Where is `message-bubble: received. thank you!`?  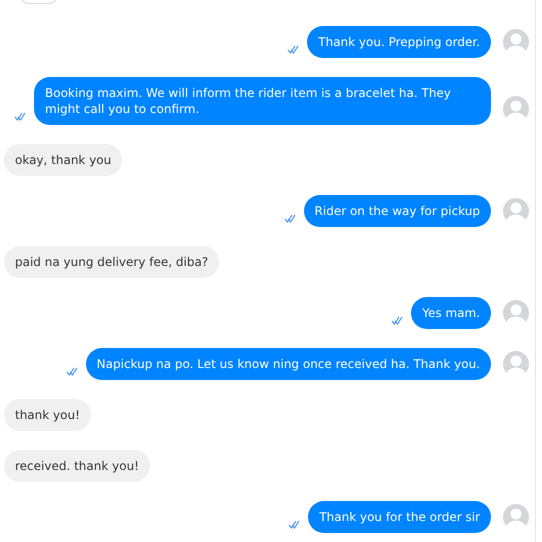
message-bubble: received. thank you! is located at coordinates (77, 466).